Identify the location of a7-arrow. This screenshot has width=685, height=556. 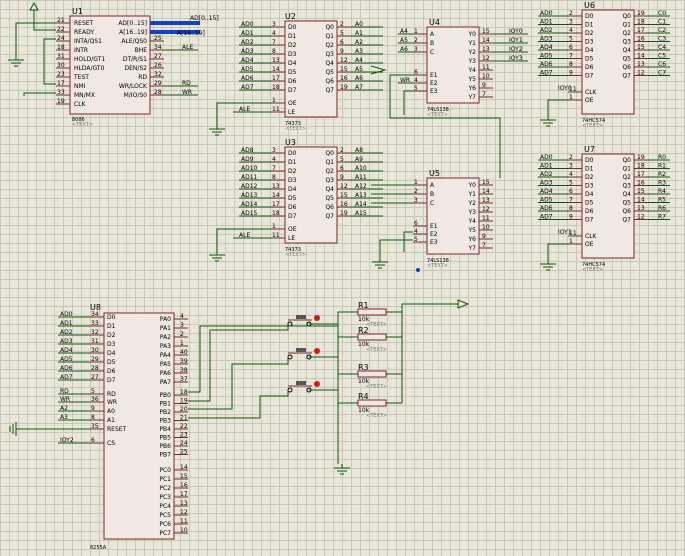
(378, 70).